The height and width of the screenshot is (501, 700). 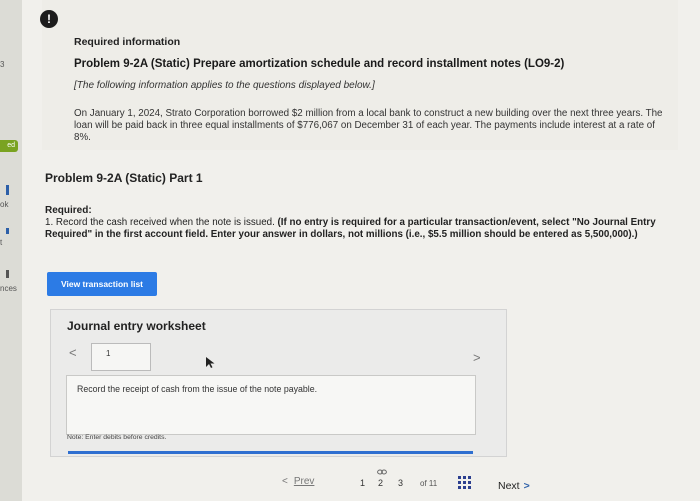 I want to click on page-number-1: 1, so click(x=362, y=483).